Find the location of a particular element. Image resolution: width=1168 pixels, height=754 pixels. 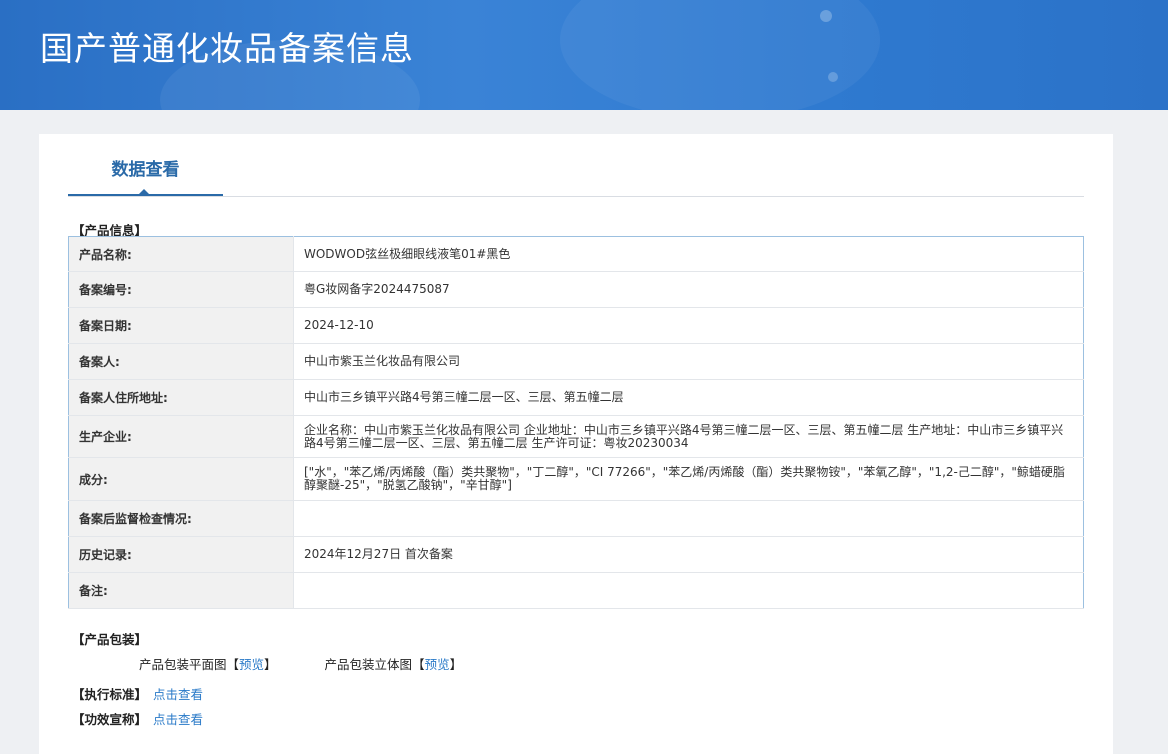

packaging-flat-label: 产品包装平面图 is located at coordinates (183, 664).